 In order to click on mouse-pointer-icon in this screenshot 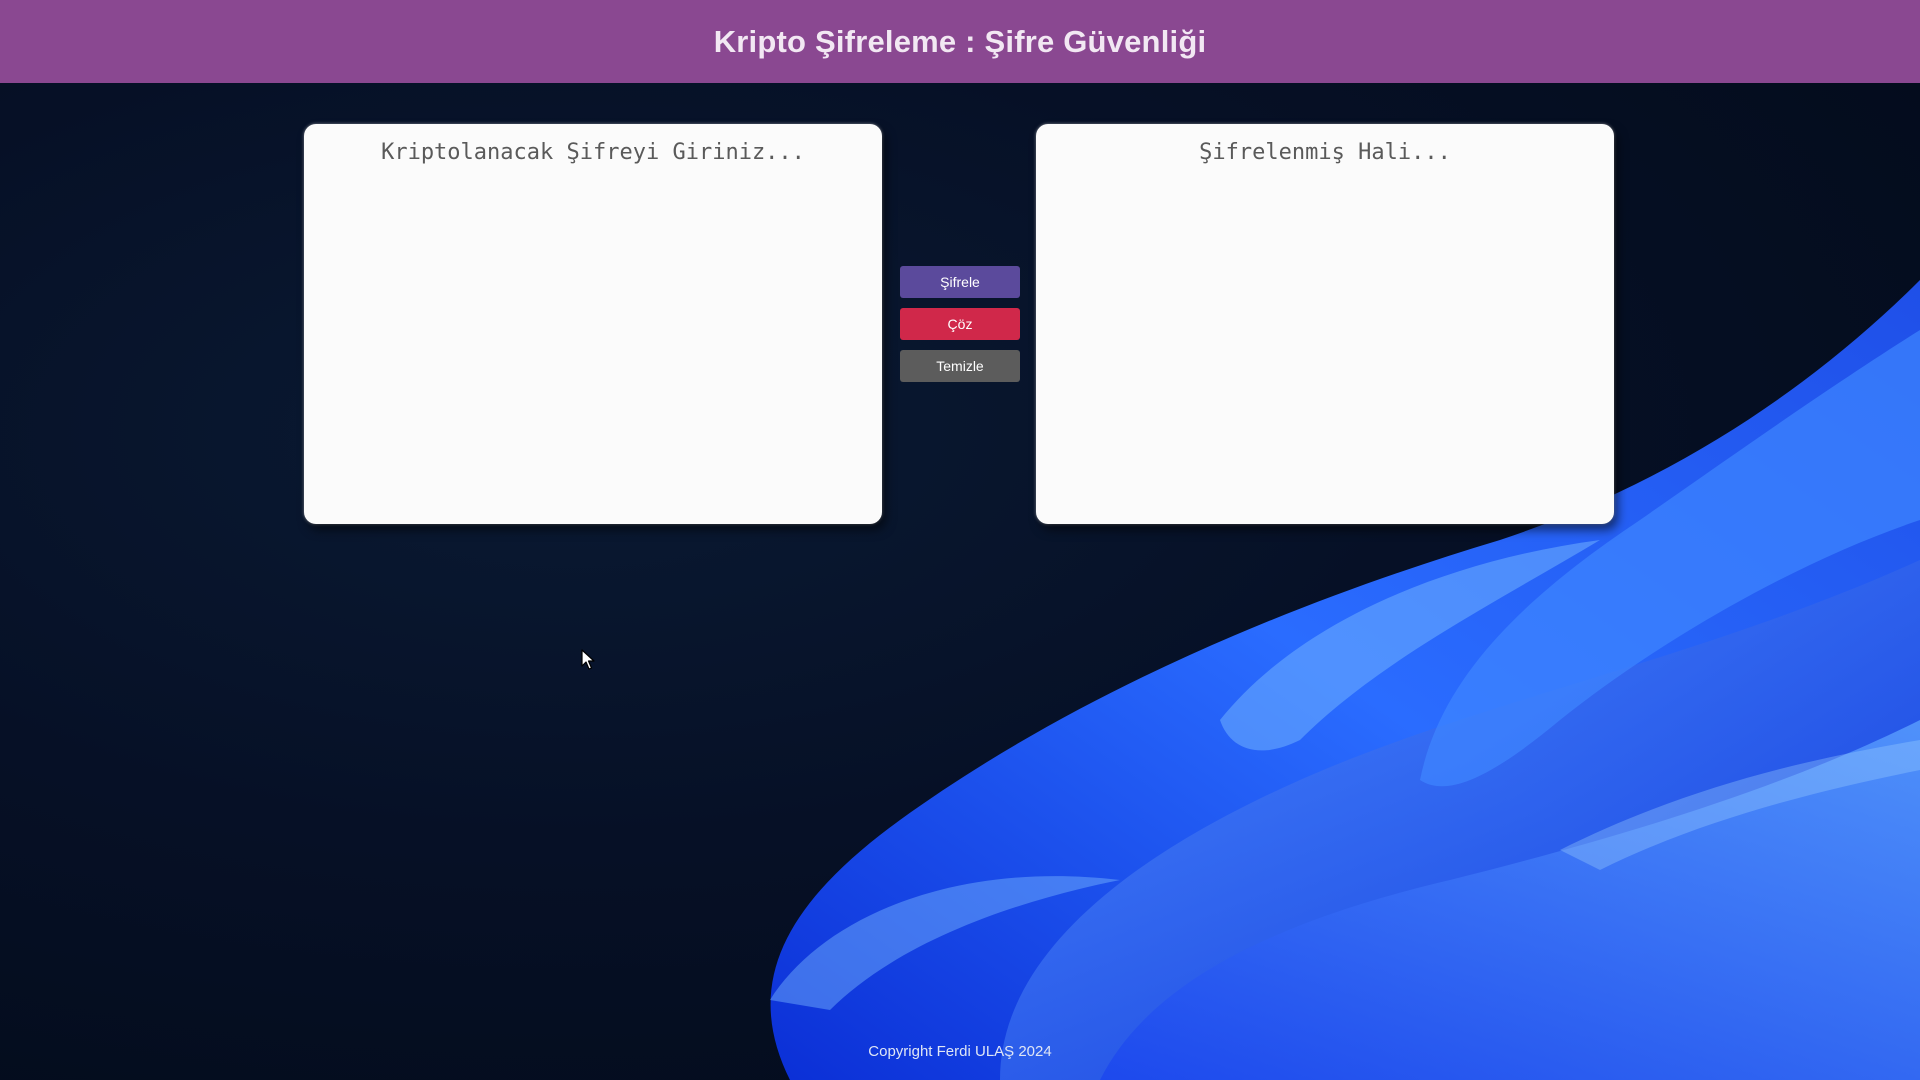, I will do `click(588, 659)`.